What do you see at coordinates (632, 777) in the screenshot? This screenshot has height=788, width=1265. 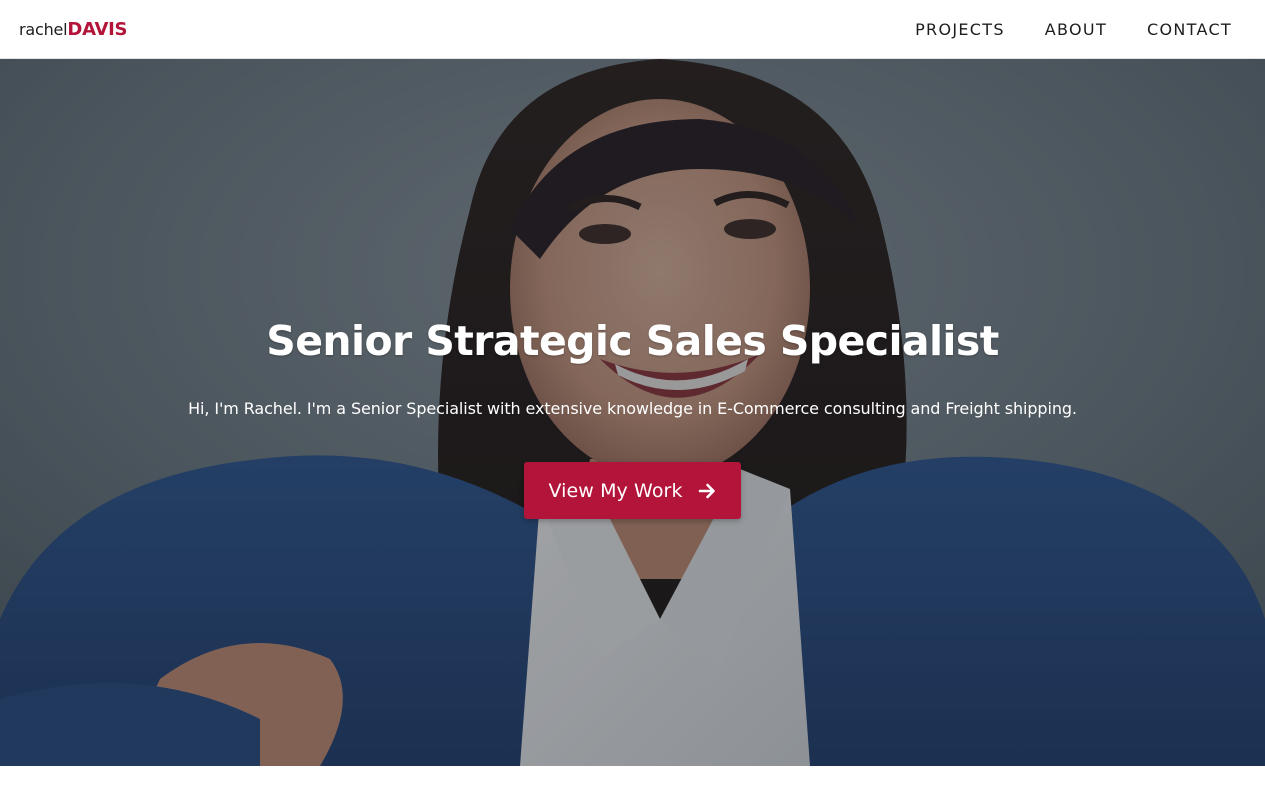 I see `below-fold-section` at bounding box center [632, 777].